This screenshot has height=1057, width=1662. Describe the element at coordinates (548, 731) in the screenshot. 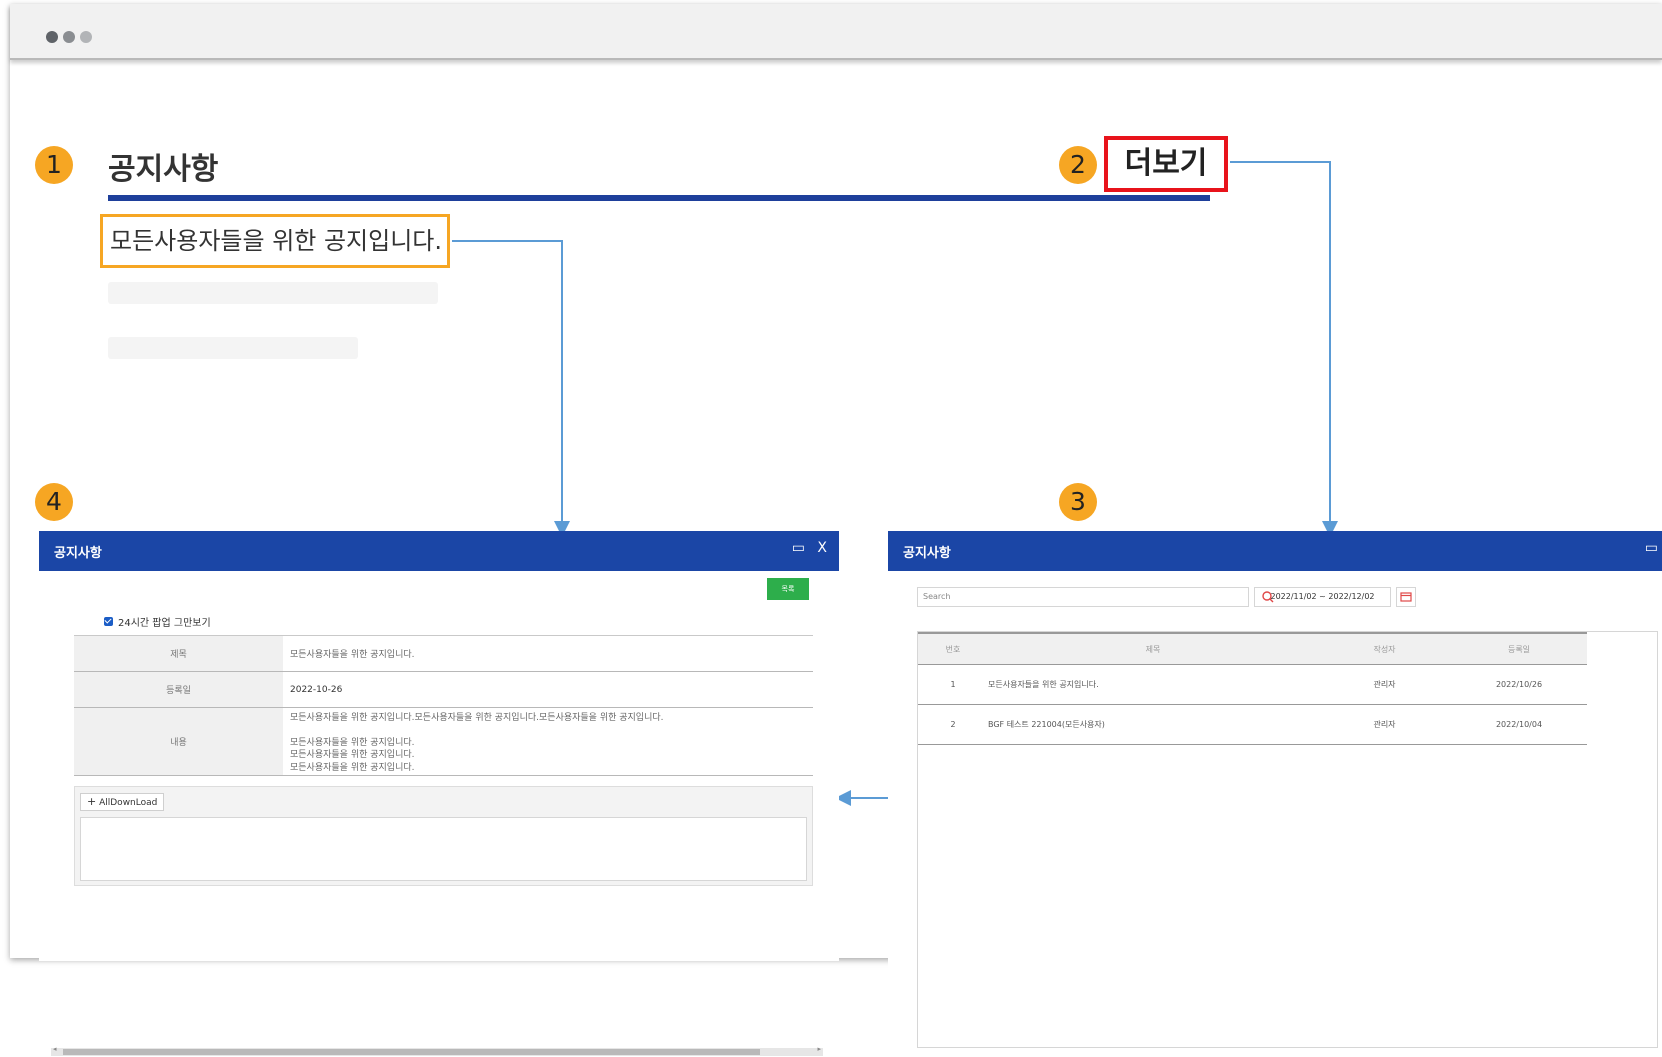

I see `content-line` at that location.